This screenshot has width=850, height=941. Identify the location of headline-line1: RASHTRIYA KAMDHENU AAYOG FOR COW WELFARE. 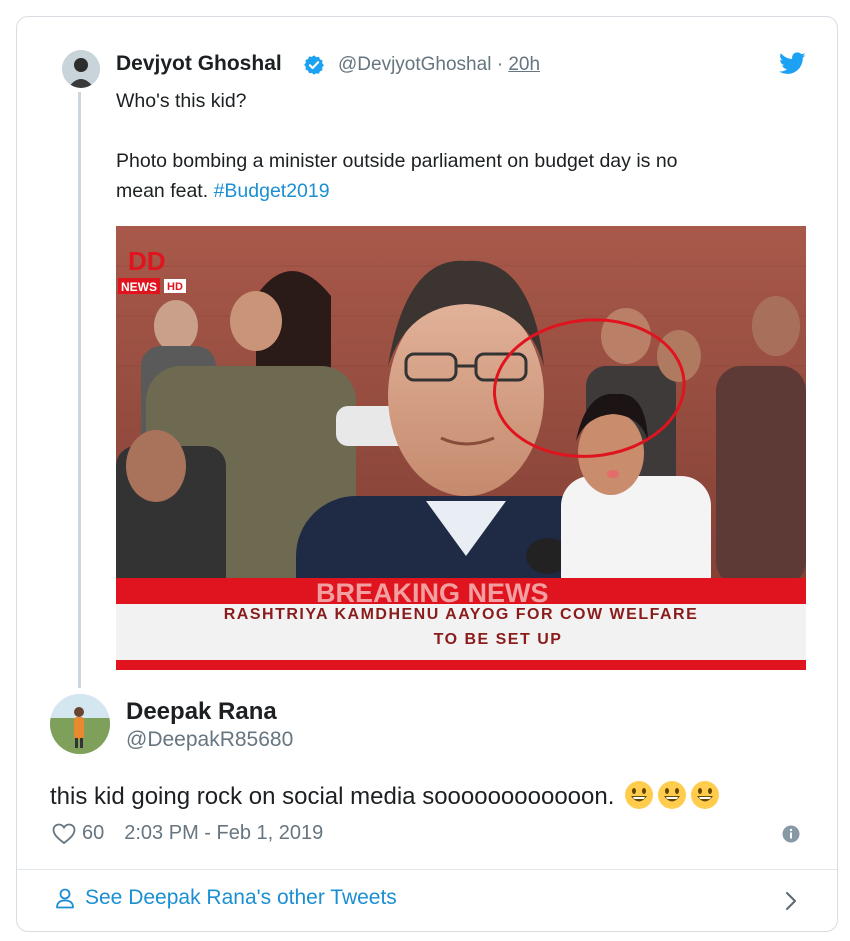
(461, 614).